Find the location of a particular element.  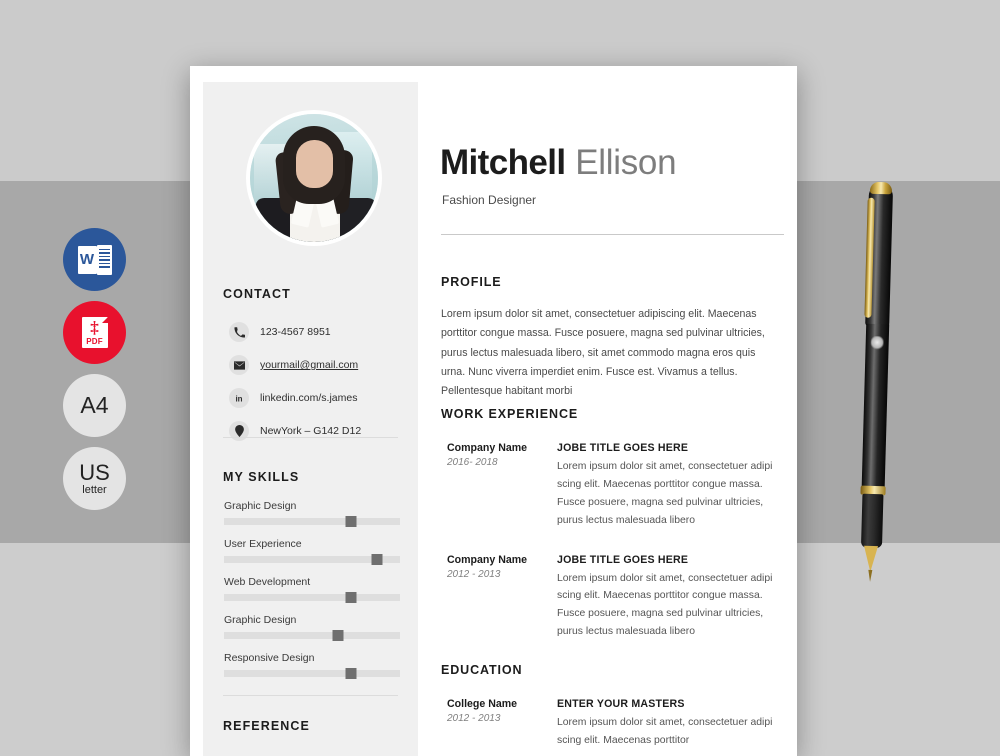

contact-item-phone: 123-4567 8951 is located at coordinates (319, 332).